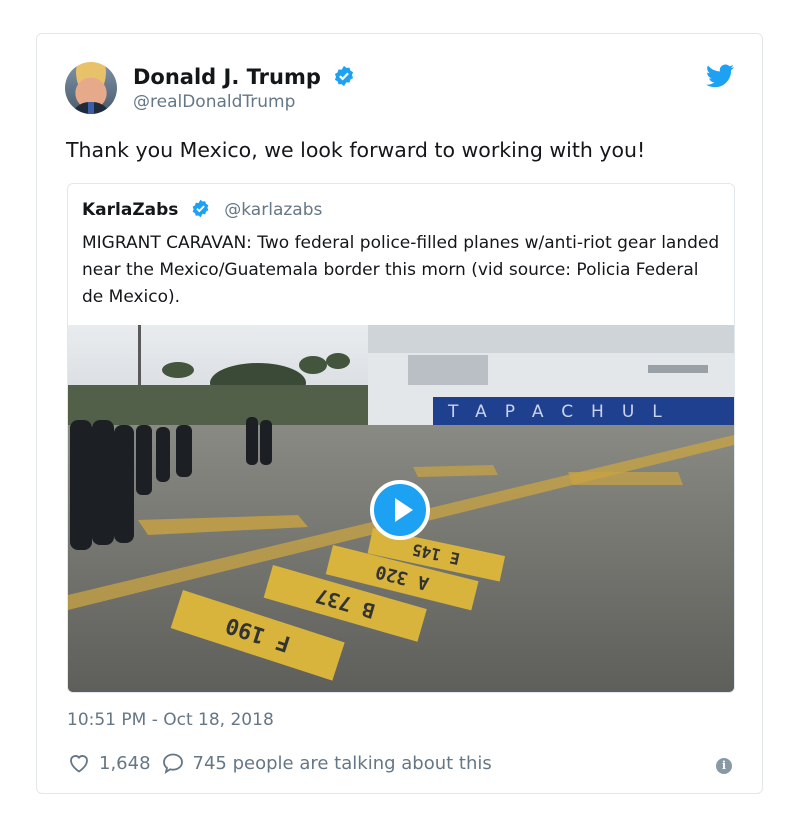  Describe the element at coordinates (125, 763) in the screenshot. I see `like-count: 1,648` at that location.